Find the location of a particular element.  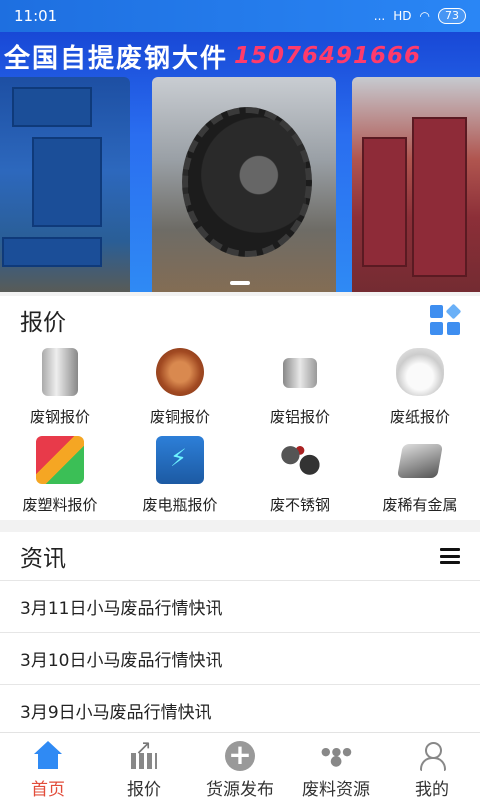

rare-metal-icon is located at coordinates (420, 461).